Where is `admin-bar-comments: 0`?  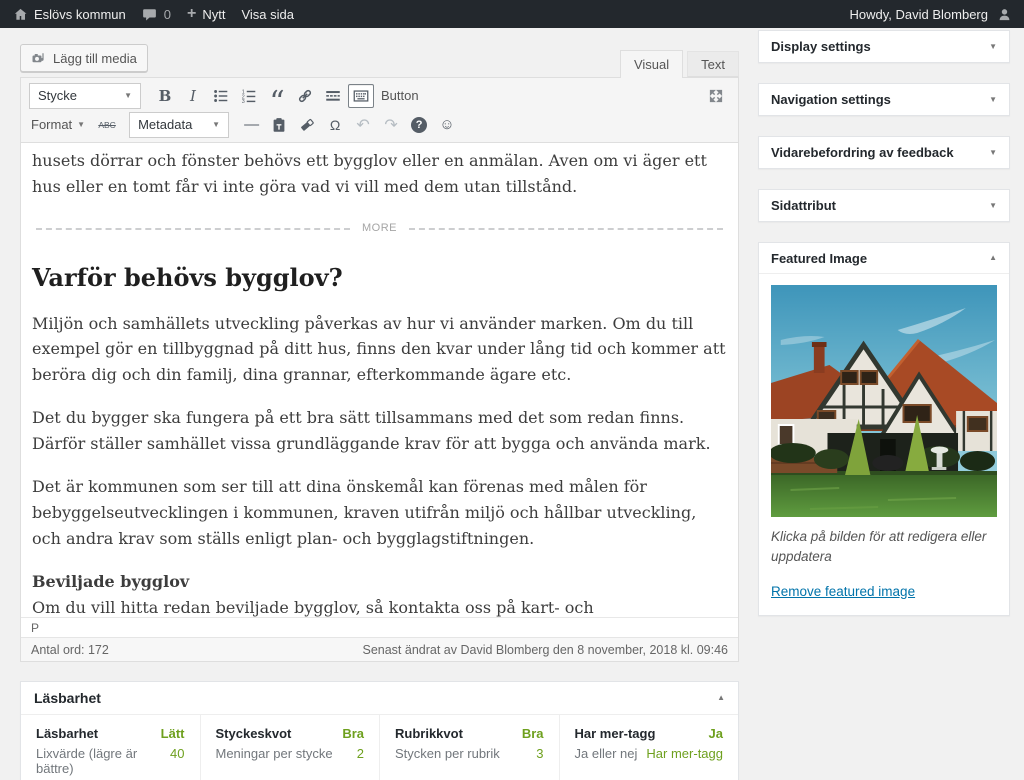
admin-bar-comments: 0 is located at coordinates (156, 14).